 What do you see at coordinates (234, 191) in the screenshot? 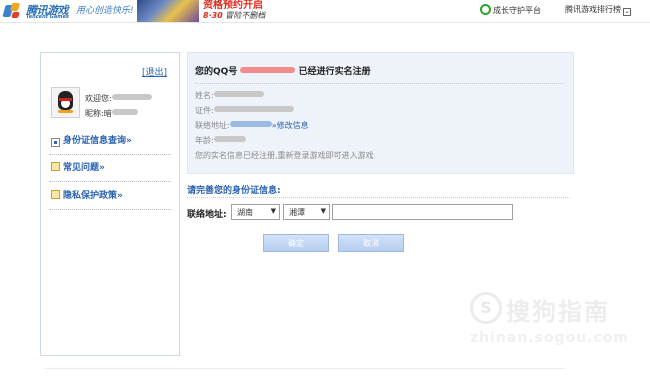
I see `form-title: 请完善您的身份证信息:` at bounding box center [234, 191].